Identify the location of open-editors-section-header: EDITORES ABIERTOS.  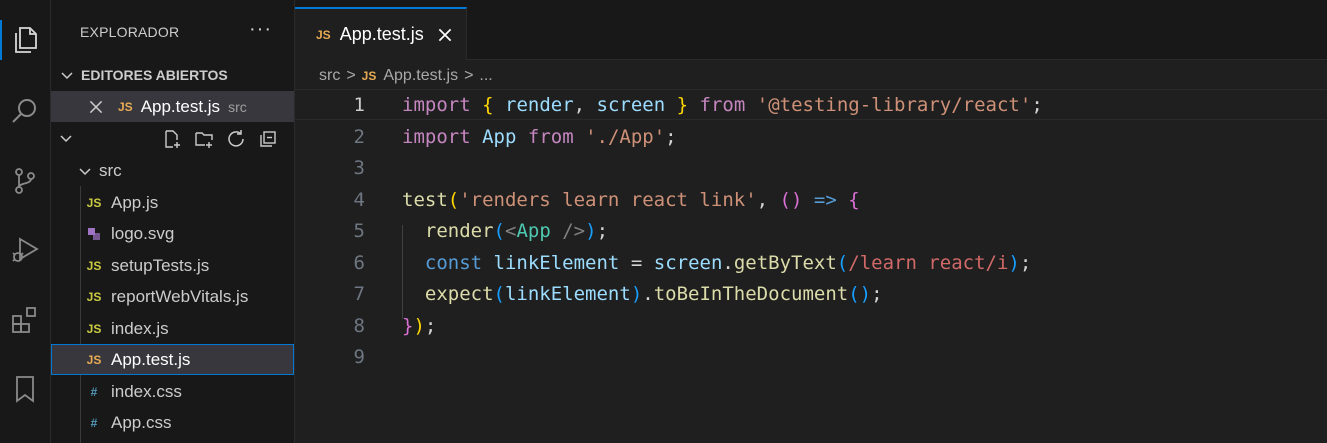
(172, 75).